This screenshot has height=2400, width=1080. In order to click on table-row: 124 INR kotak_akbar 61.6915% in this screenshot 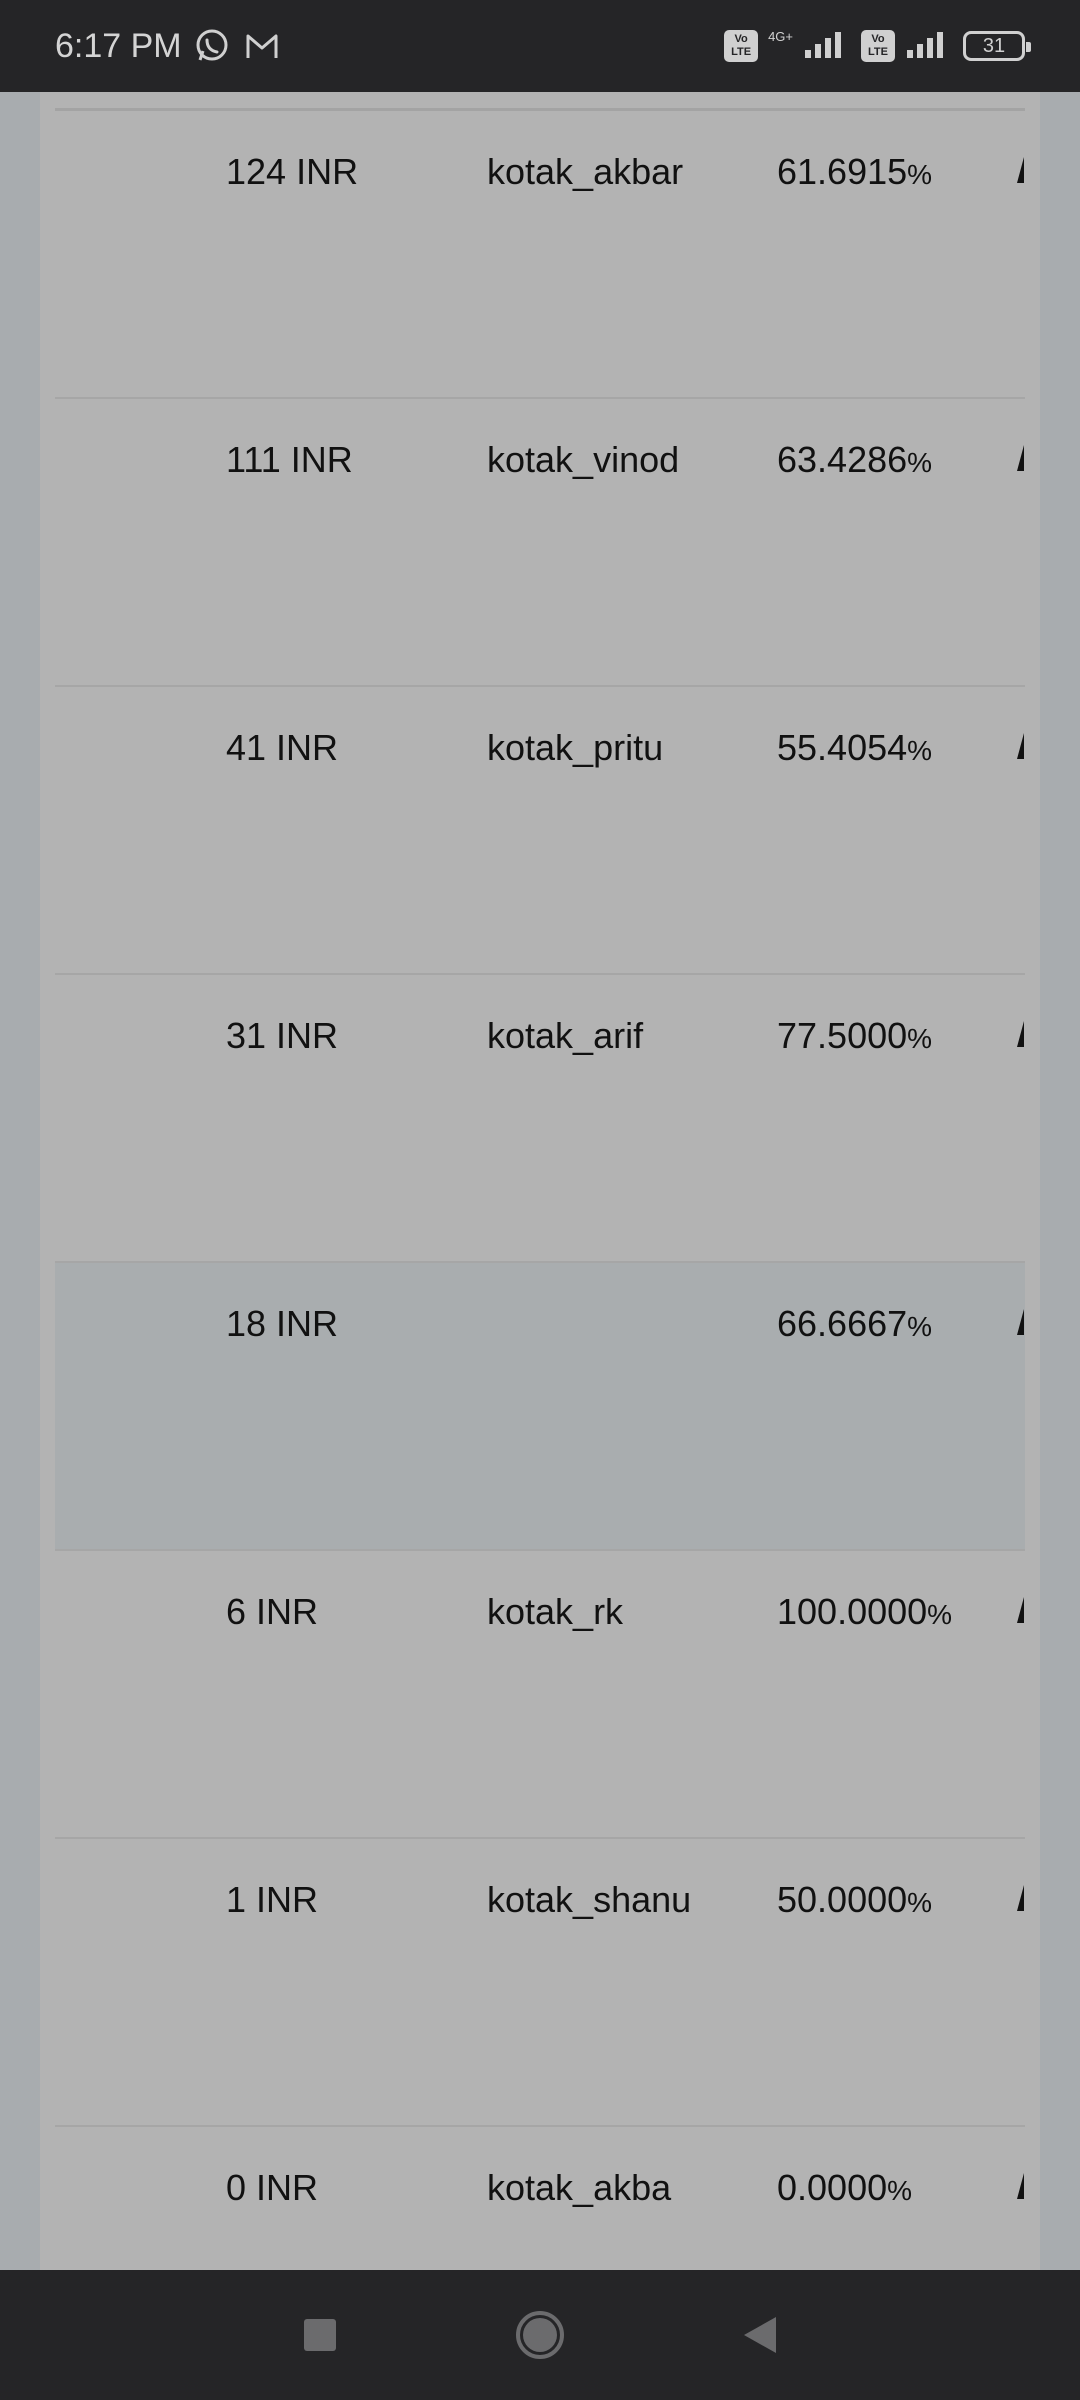, I will do `click(540, 255)`.